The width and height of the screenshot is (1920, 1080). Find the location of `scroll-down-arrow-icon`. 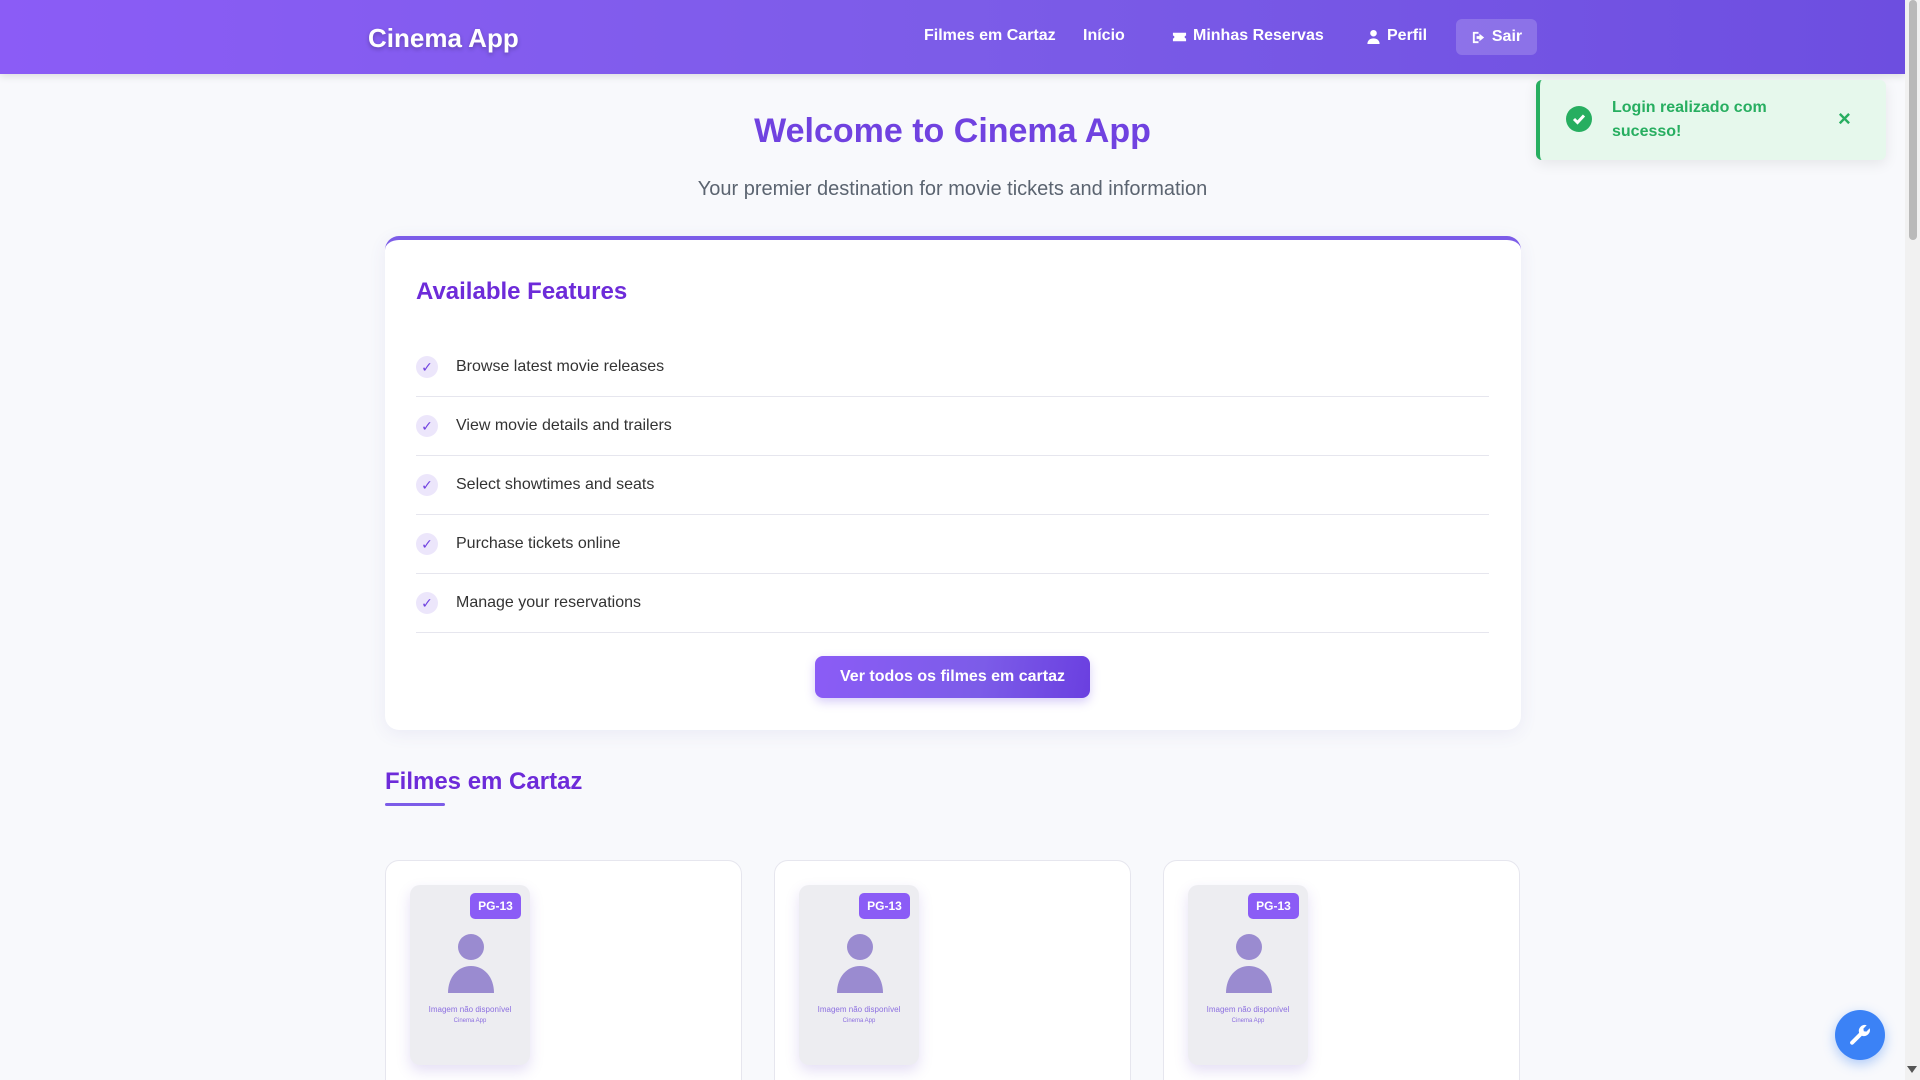

scroll-down-arrow-icon is located at coordinates (1912, 1069).